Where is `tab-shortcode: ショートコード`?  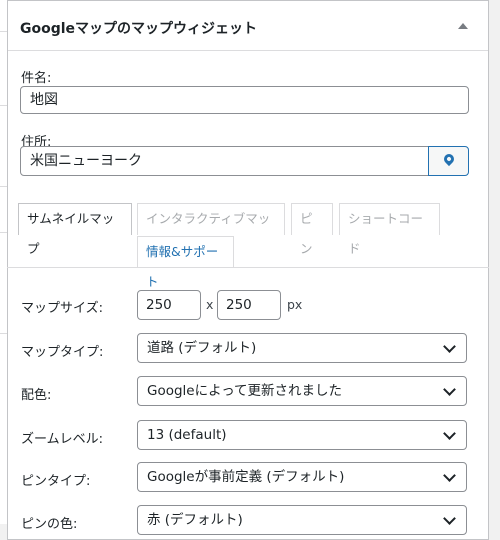 tab-shortcode: ショートコード is located at coordinates (389, 229).